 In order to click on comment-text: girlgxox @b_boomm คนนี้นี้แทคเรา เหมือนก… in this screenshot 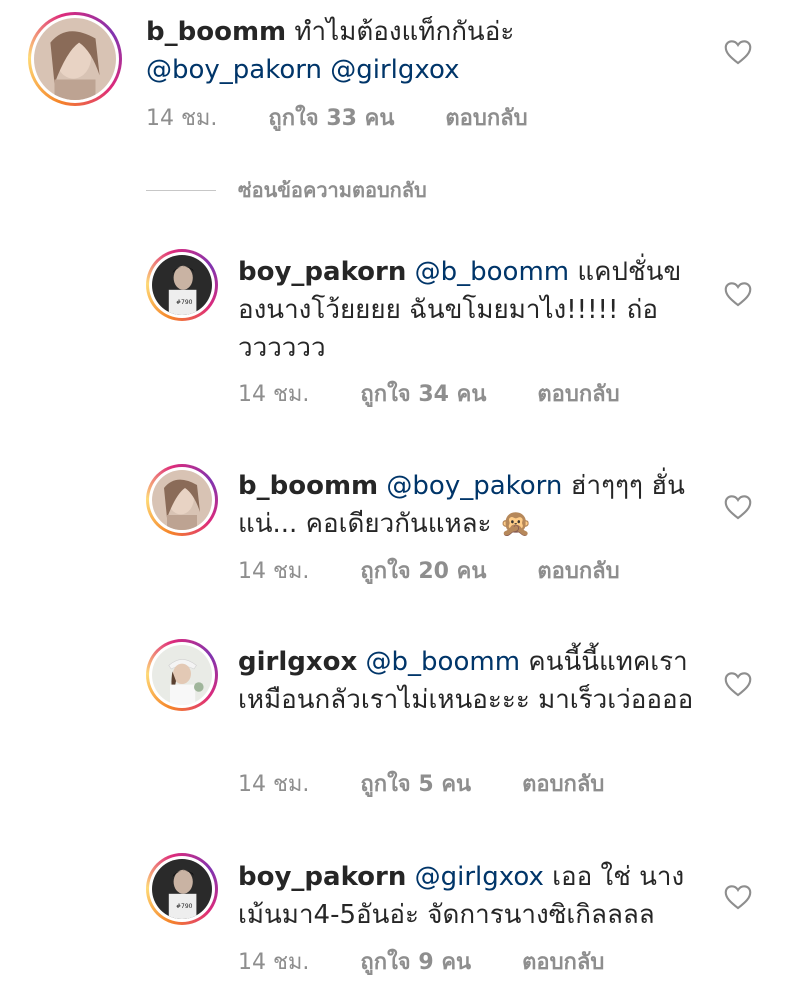, I will do `click(473, 681)`.